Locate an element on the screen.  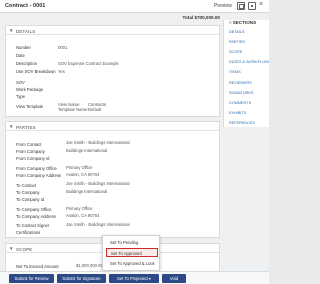
field-value: SOV Expense Contract Example is located at coordinates (88, 63).